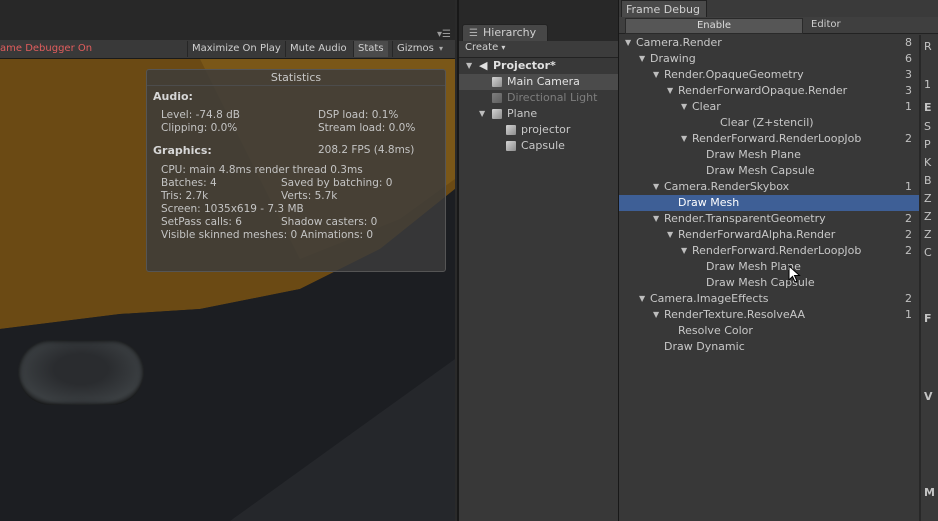  What do you see at coordinates (769, 331) in the screenshot?
I see `fd-event-row: Resolve Color` at bounding box center [769, 331].